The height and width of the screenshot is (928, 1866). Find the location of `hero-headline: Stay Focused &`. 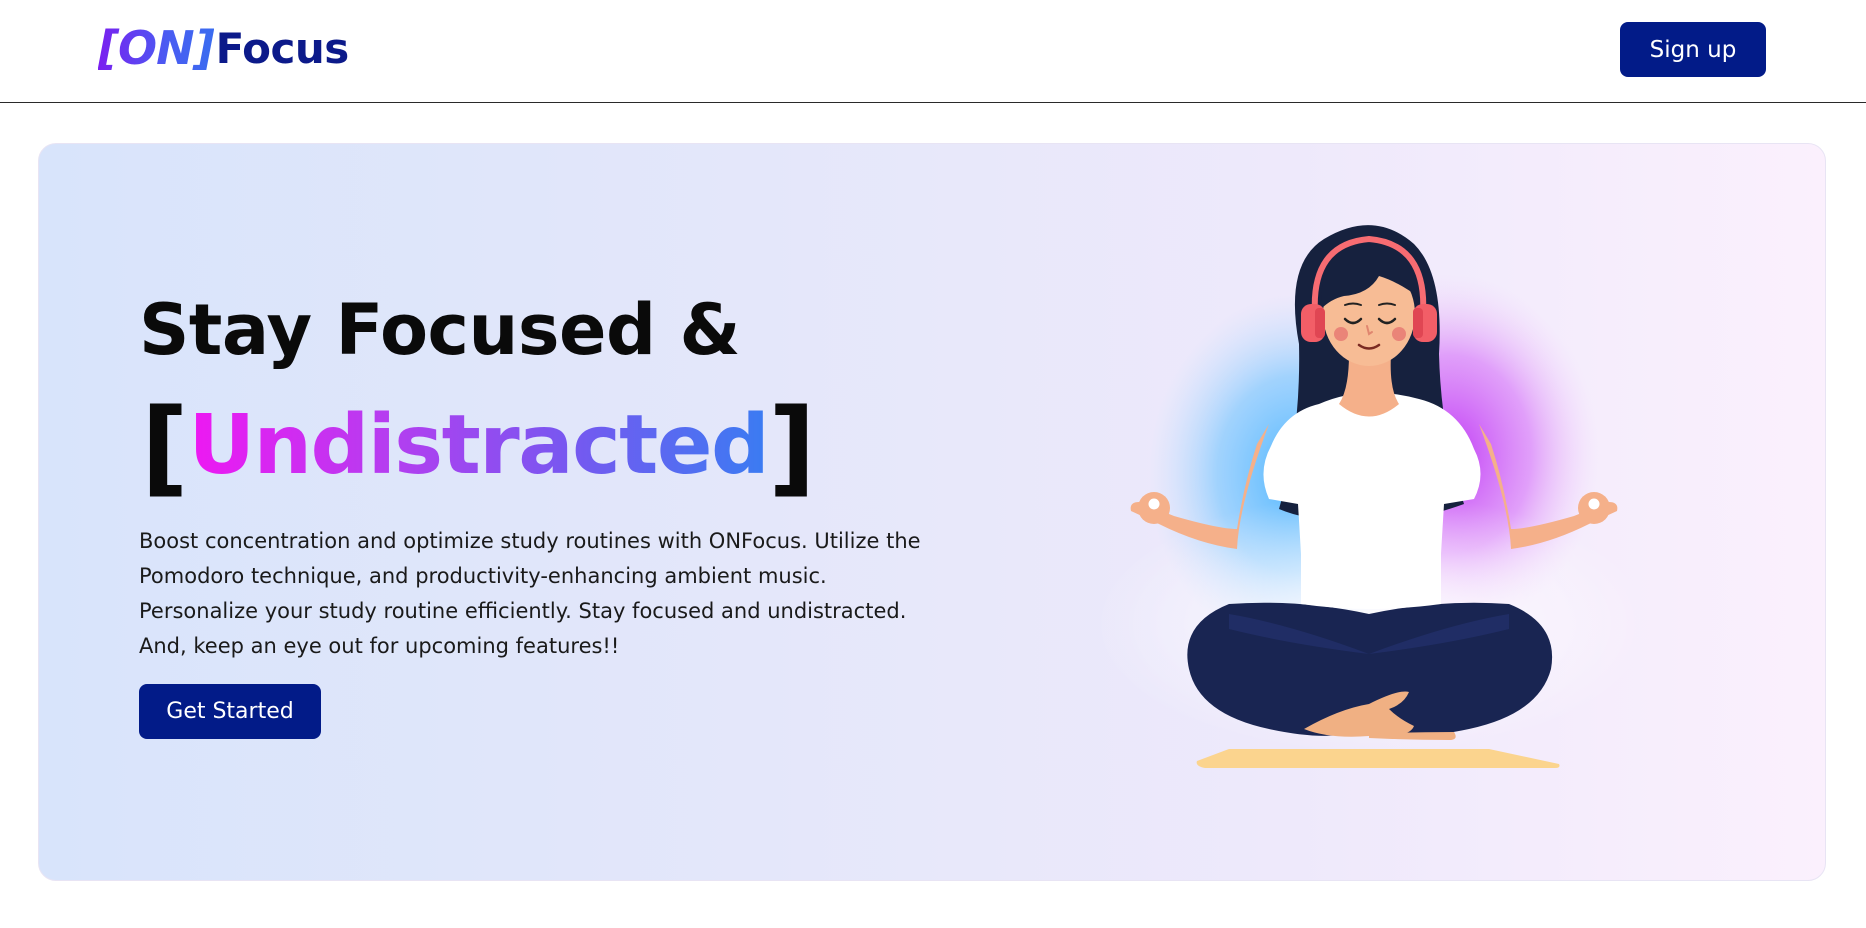

hero-headline: Stay Focused & is located at coordinates (440, 330).